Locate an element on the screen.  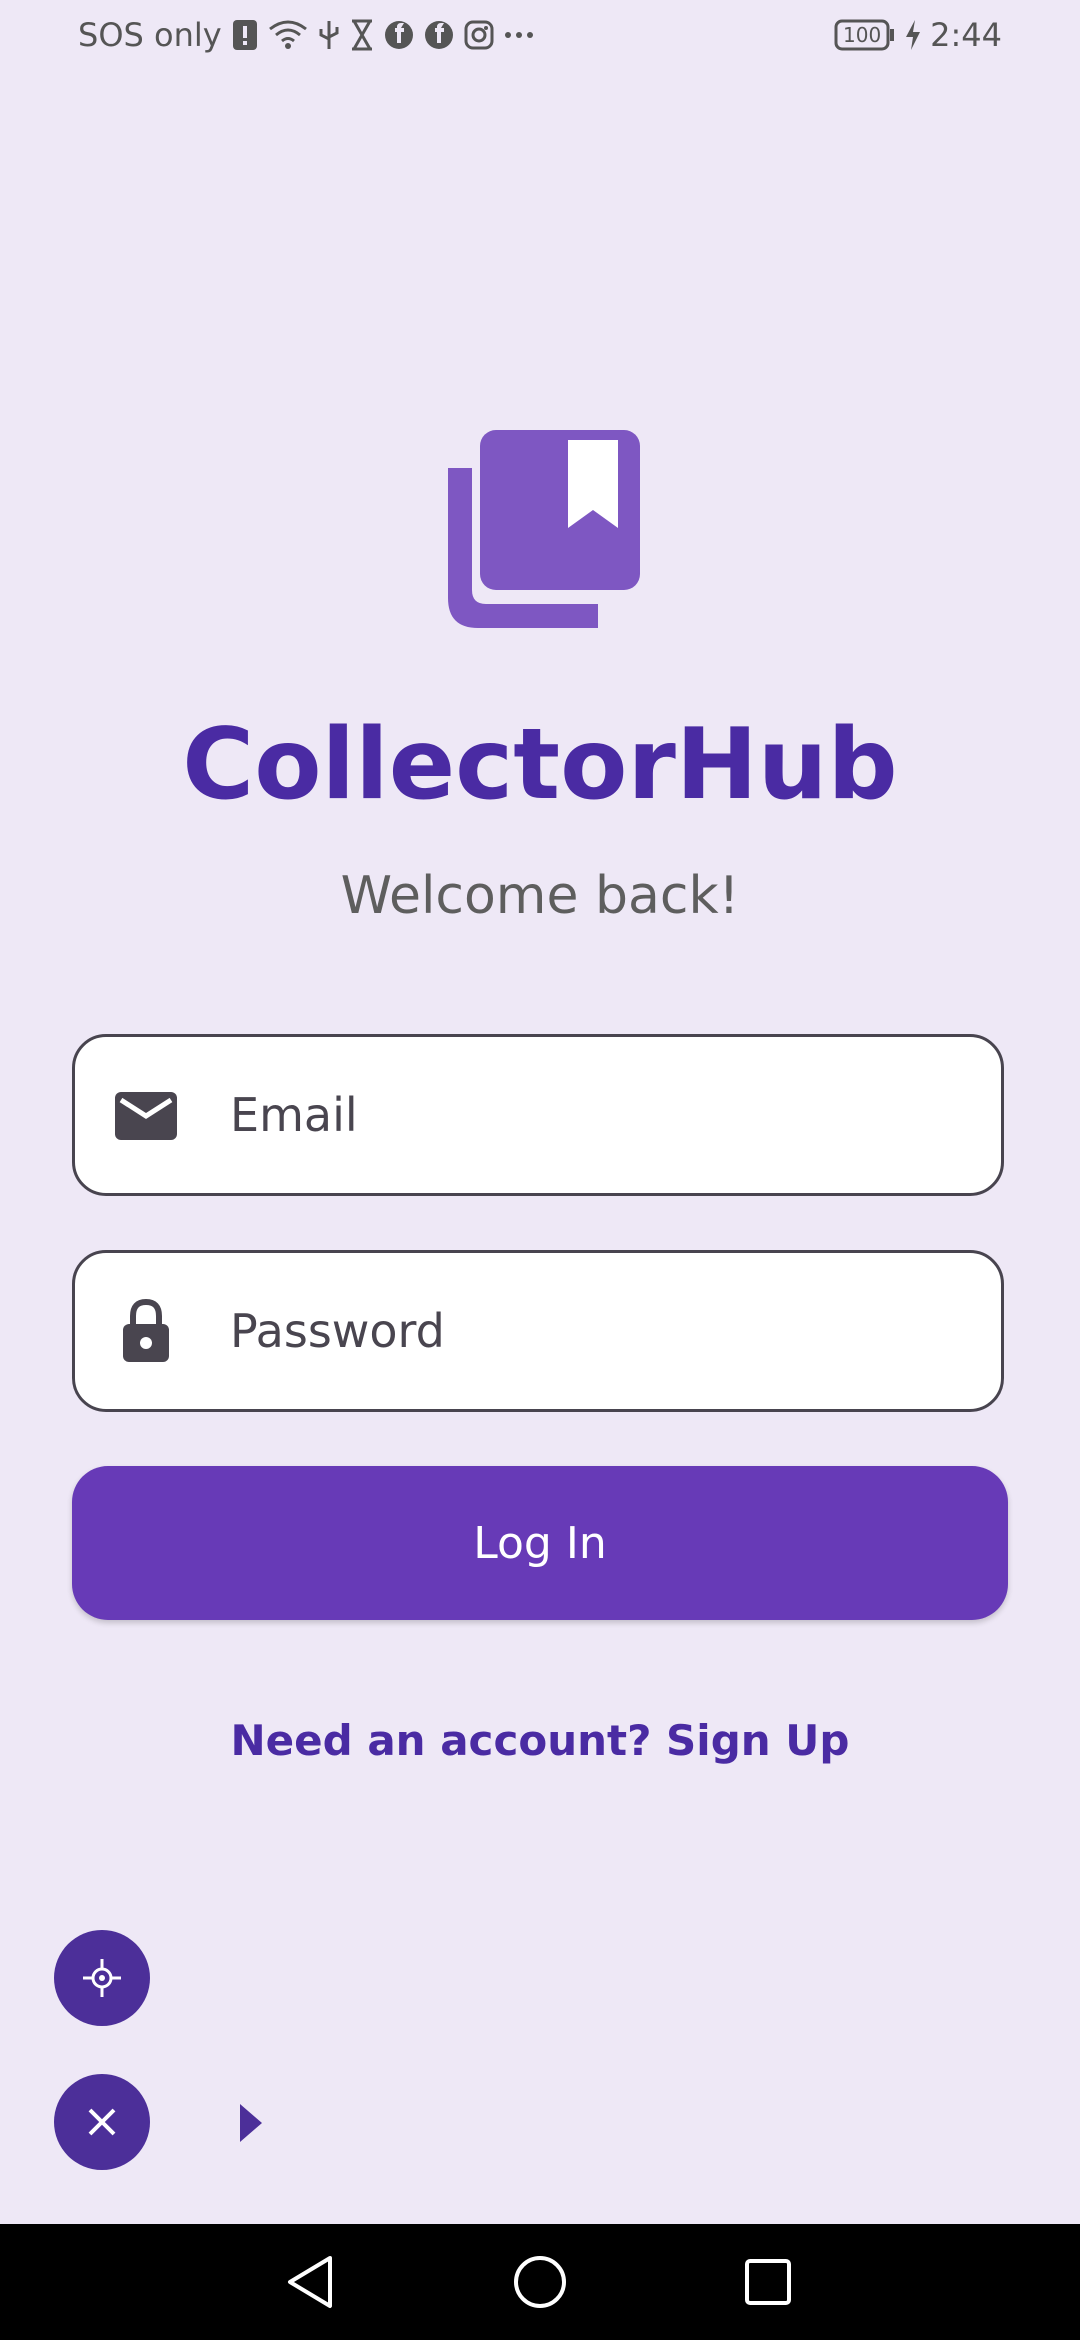
wifi-icon is located at coordinates (288, 35).